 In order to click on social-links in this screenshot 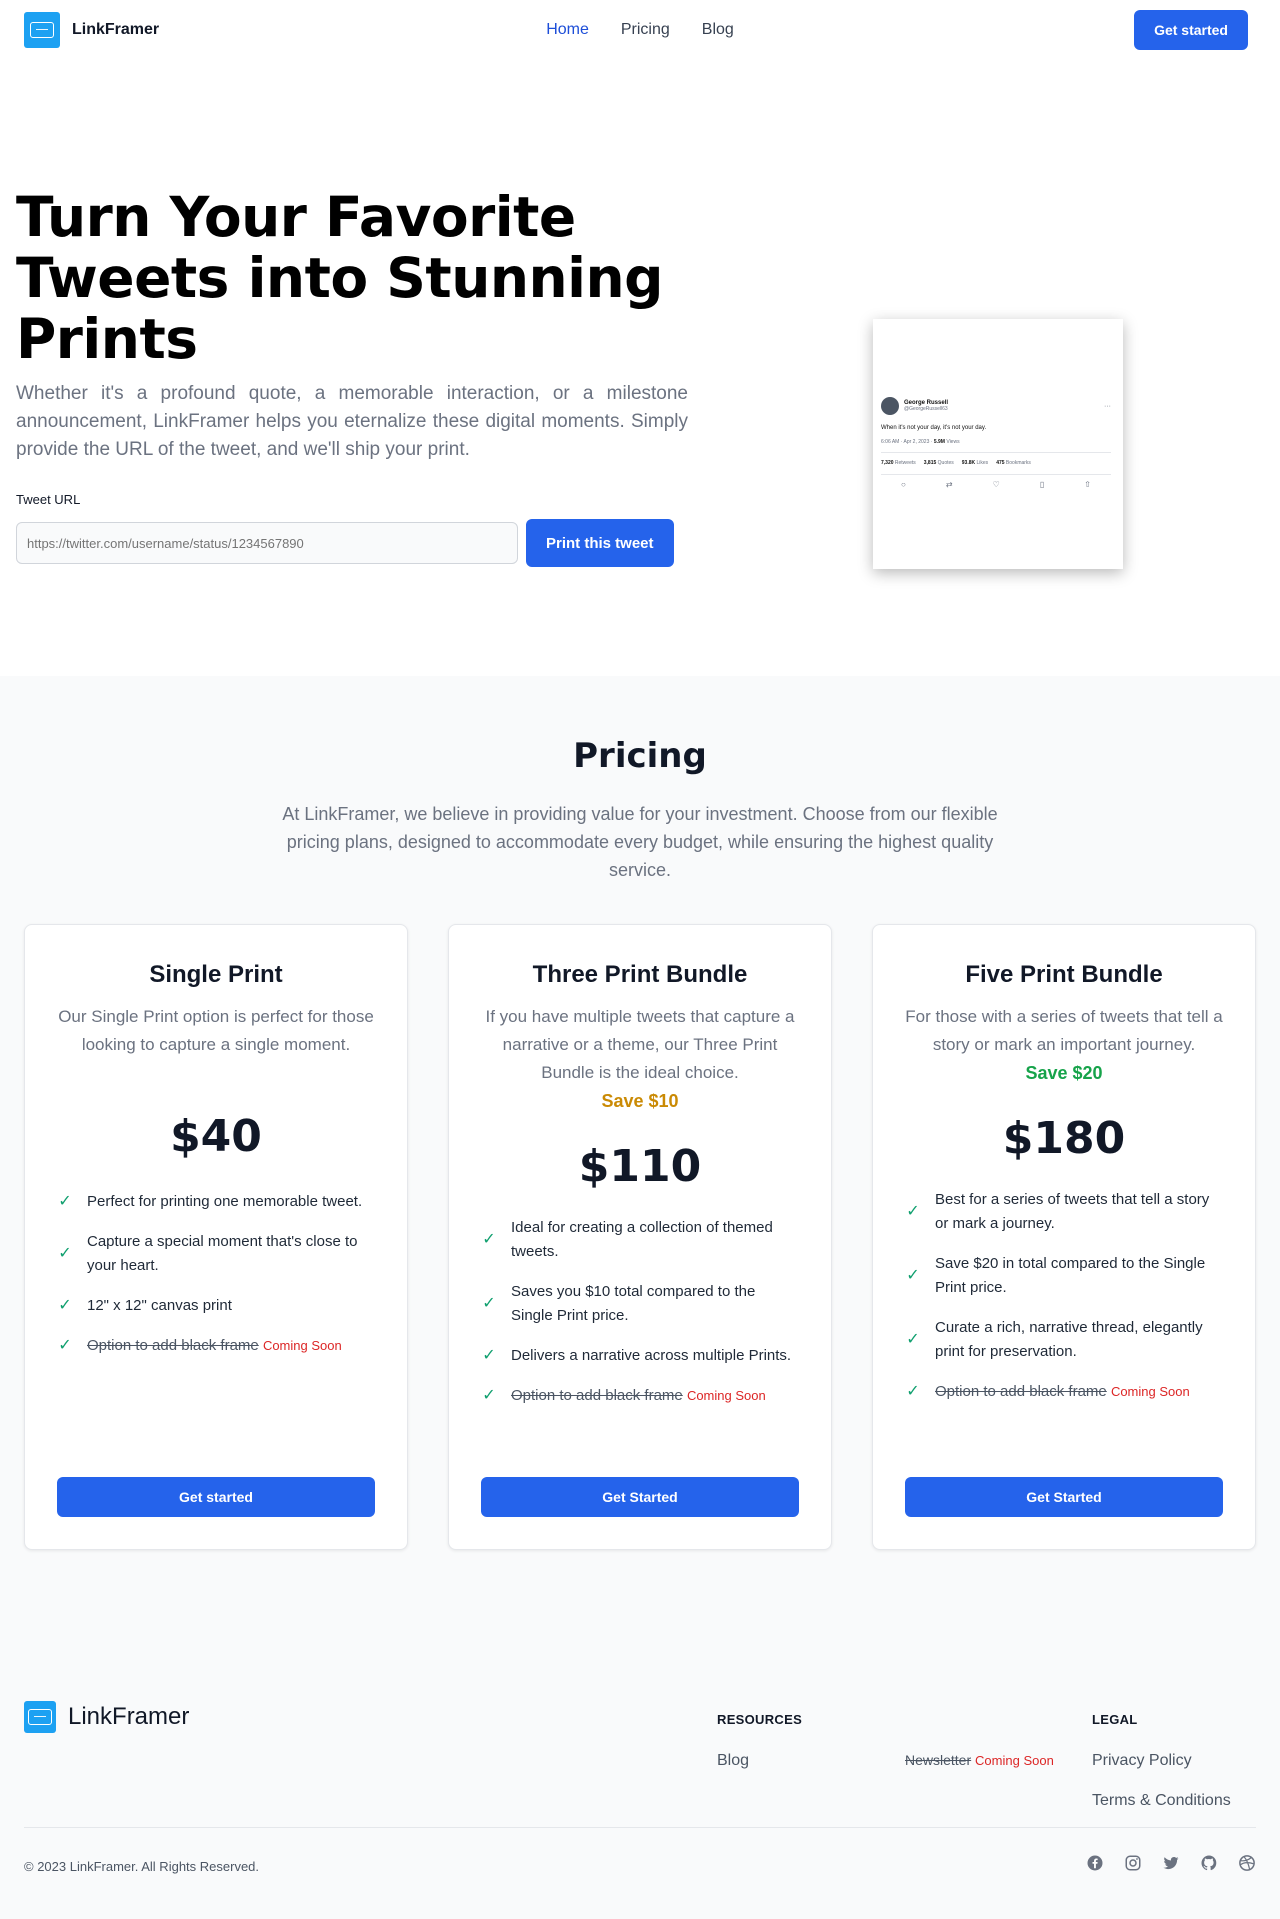, I will do `click(1171, 1863)`.